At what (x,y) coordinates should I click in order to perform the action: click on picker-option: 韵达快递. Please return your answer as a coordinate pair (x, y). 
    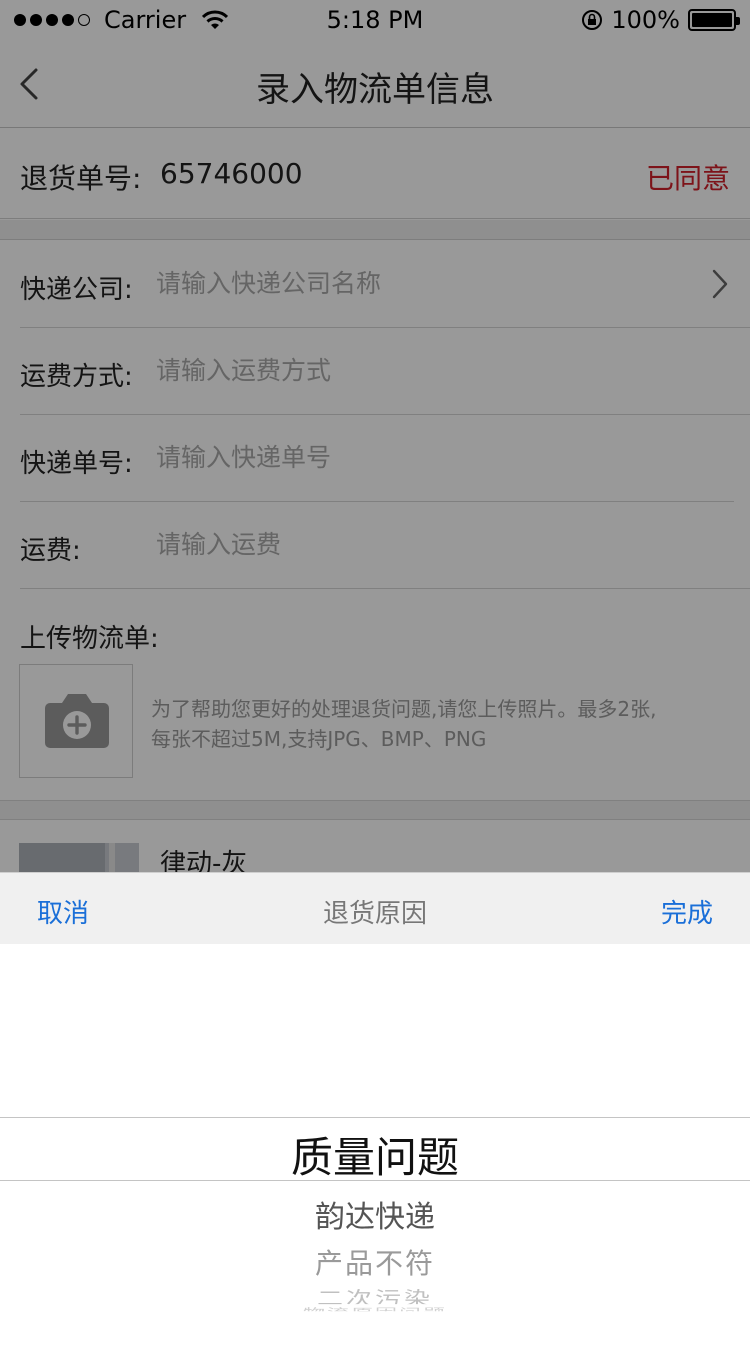
    Looking at the image, I should click on (375, 1214).